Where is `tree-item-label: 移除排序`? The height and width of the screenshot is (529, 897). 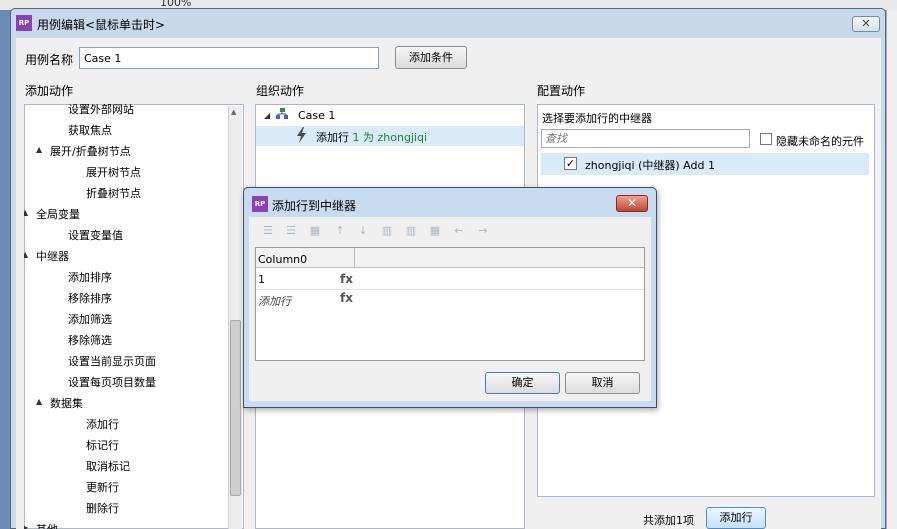
tree-item-label: 移除排序 is located at coordinates (90, 298).